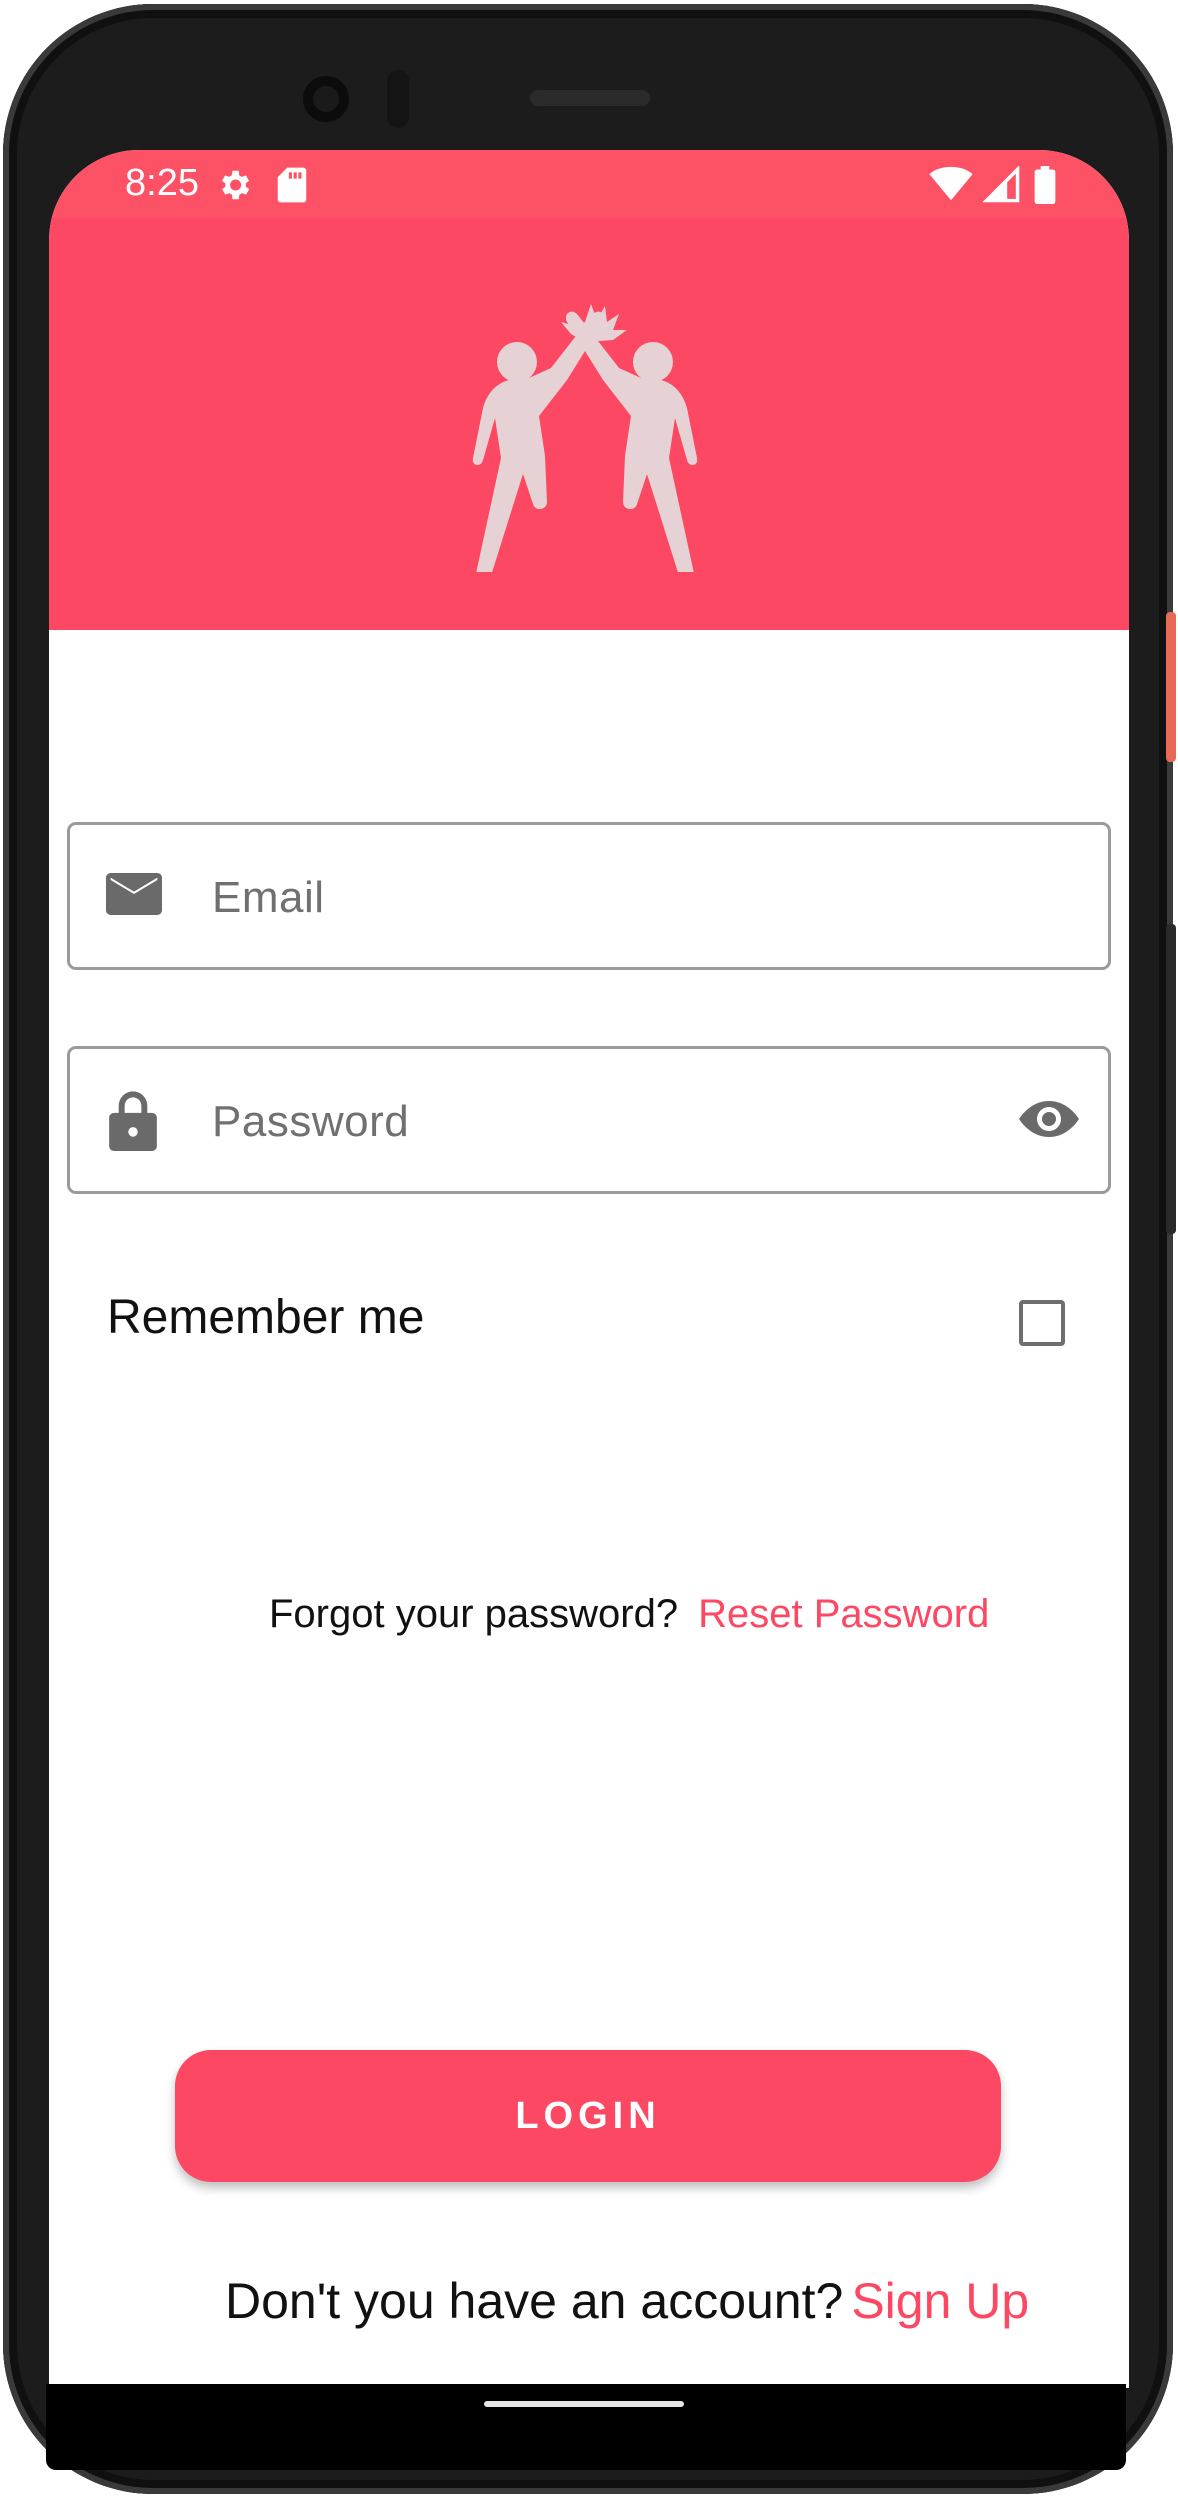 The height and width of the screenshot is (2498, 1178). Describe the element at coordinates (843, 1614) in the screenshot. I see `reset-password-link: Reset Password` at that location.